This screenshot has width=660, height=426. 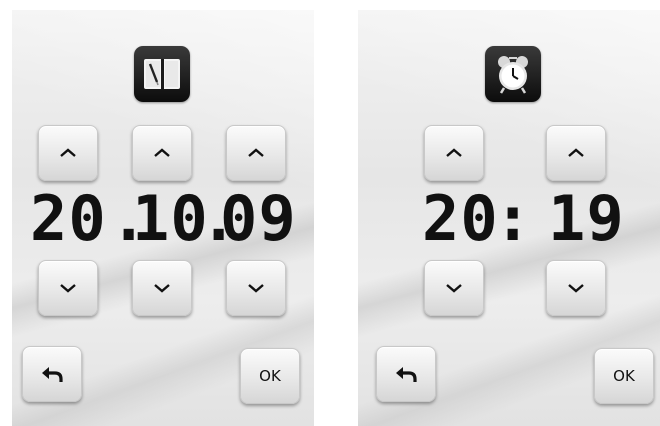 What do you see at coordinates (460, 218) in the screenshot?
I see `hours-value: 20` at bounding box center [460, 218].